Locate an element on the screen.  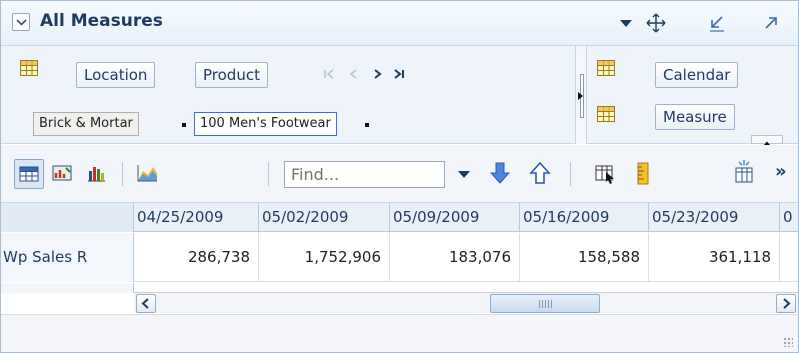
bar-chart-icon is located at coordinates (97, 174).